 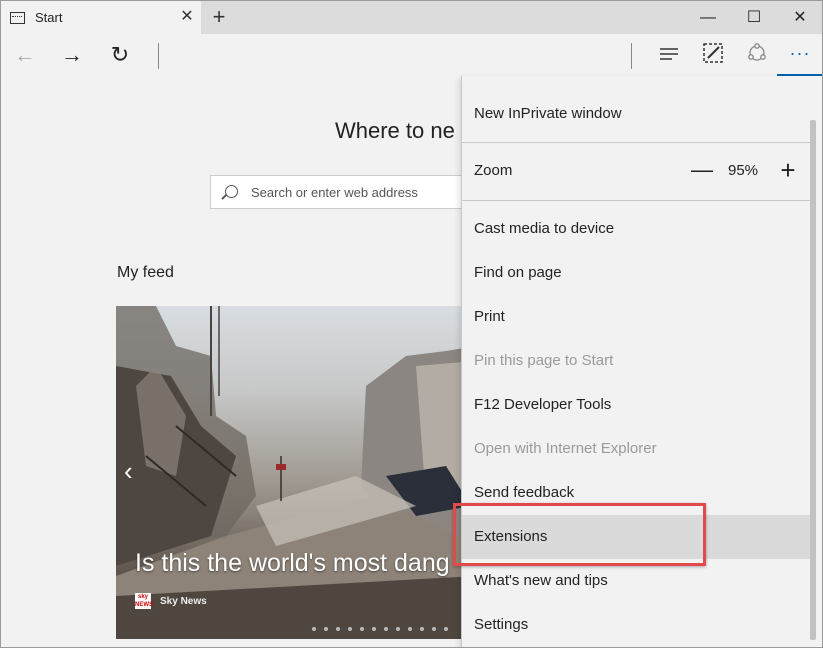 What do you see at coordinates (799, 17) in the screenshot?
I see `close-window-button: ✕` at bounding box center [799, 17].